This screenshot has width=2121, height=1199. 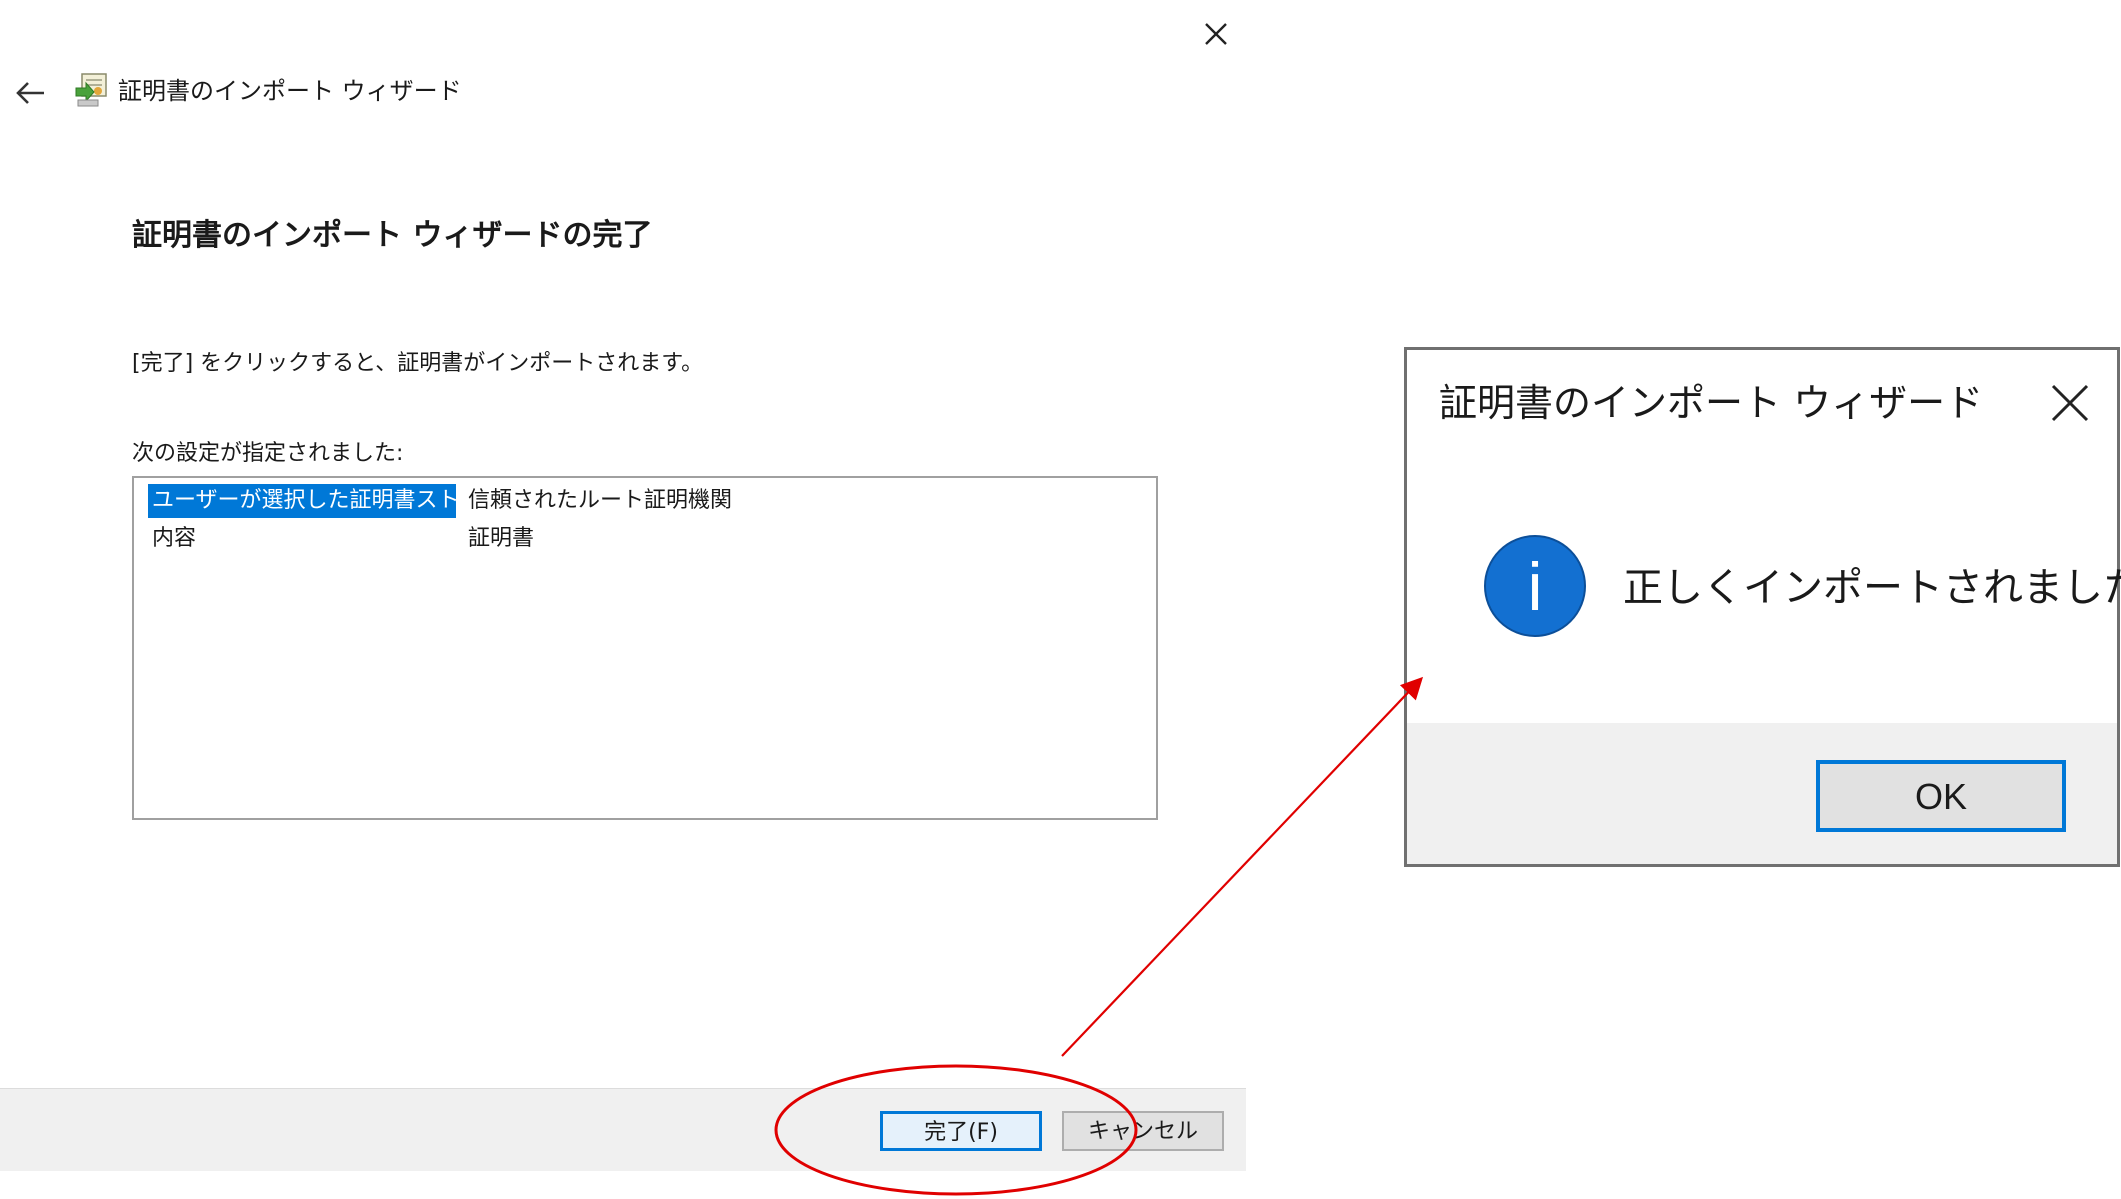 What do you see at coordinates (91, 90) in the screenshot?
I see `certificate-wizard-icon` at bounding box center [91, 90].